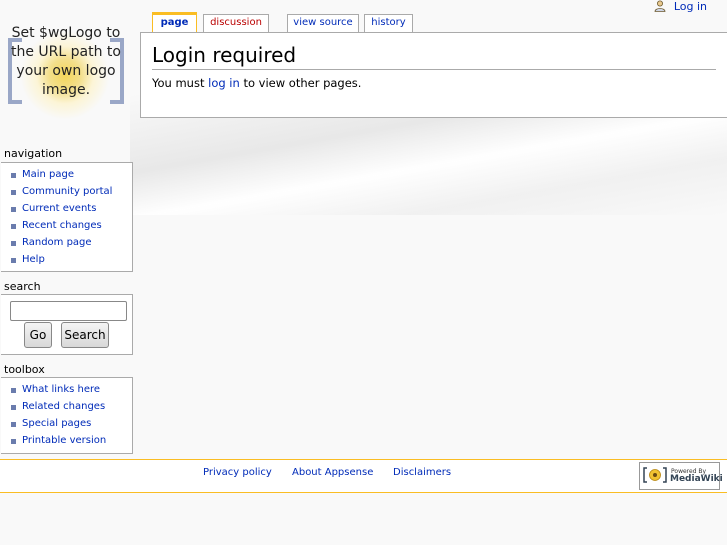 The image size is (727, 545). Describe the element at coordinates (57, 242) in the screenshot. I see `nav-link: Random page` at that location.